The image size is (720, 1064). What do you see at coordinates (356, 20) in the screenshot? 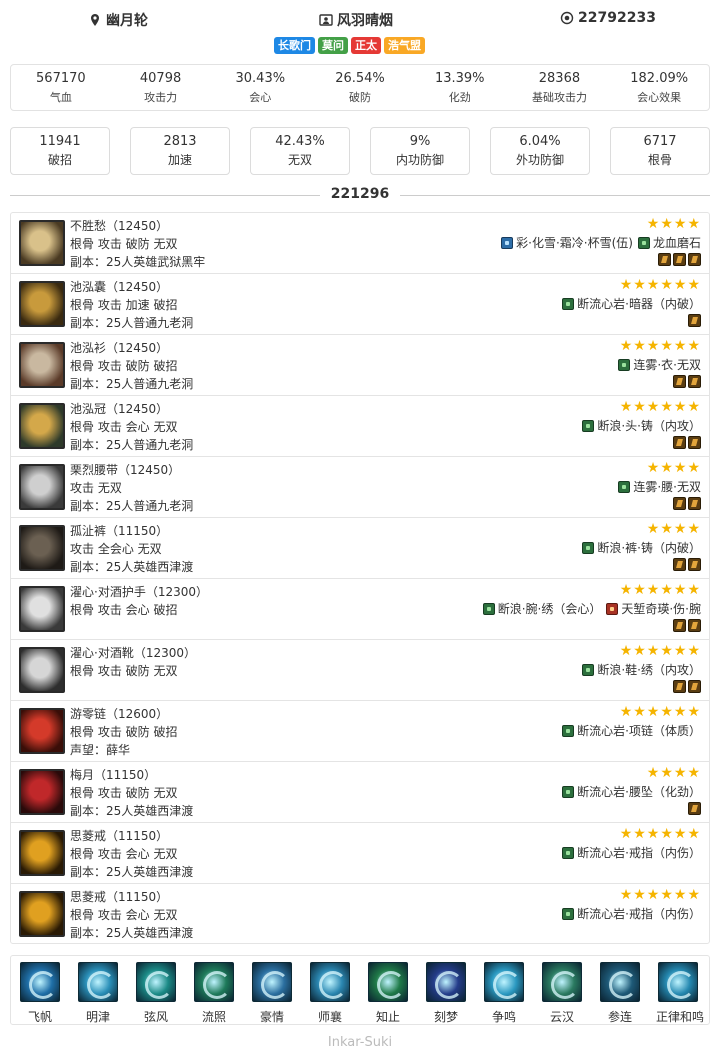
I see `role-info: 风羽晴烟` at bounding box center [356, 20].